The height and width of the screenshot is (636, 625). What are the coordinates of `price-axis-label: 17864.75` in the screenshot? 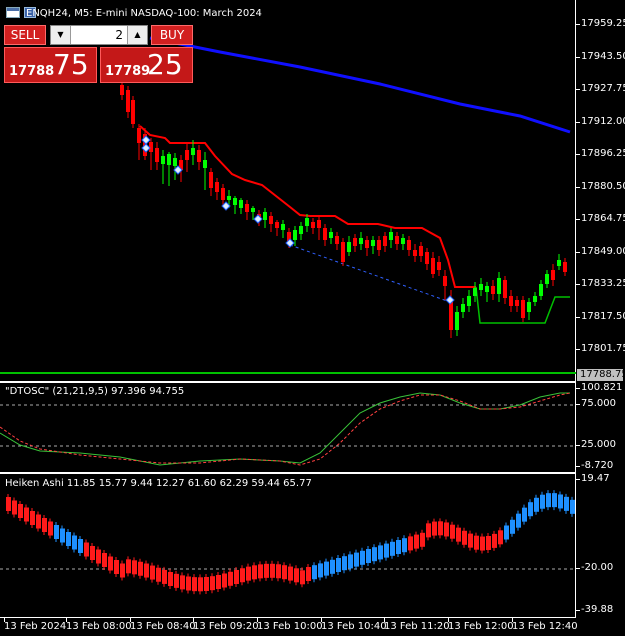 It's located at (603, 218).